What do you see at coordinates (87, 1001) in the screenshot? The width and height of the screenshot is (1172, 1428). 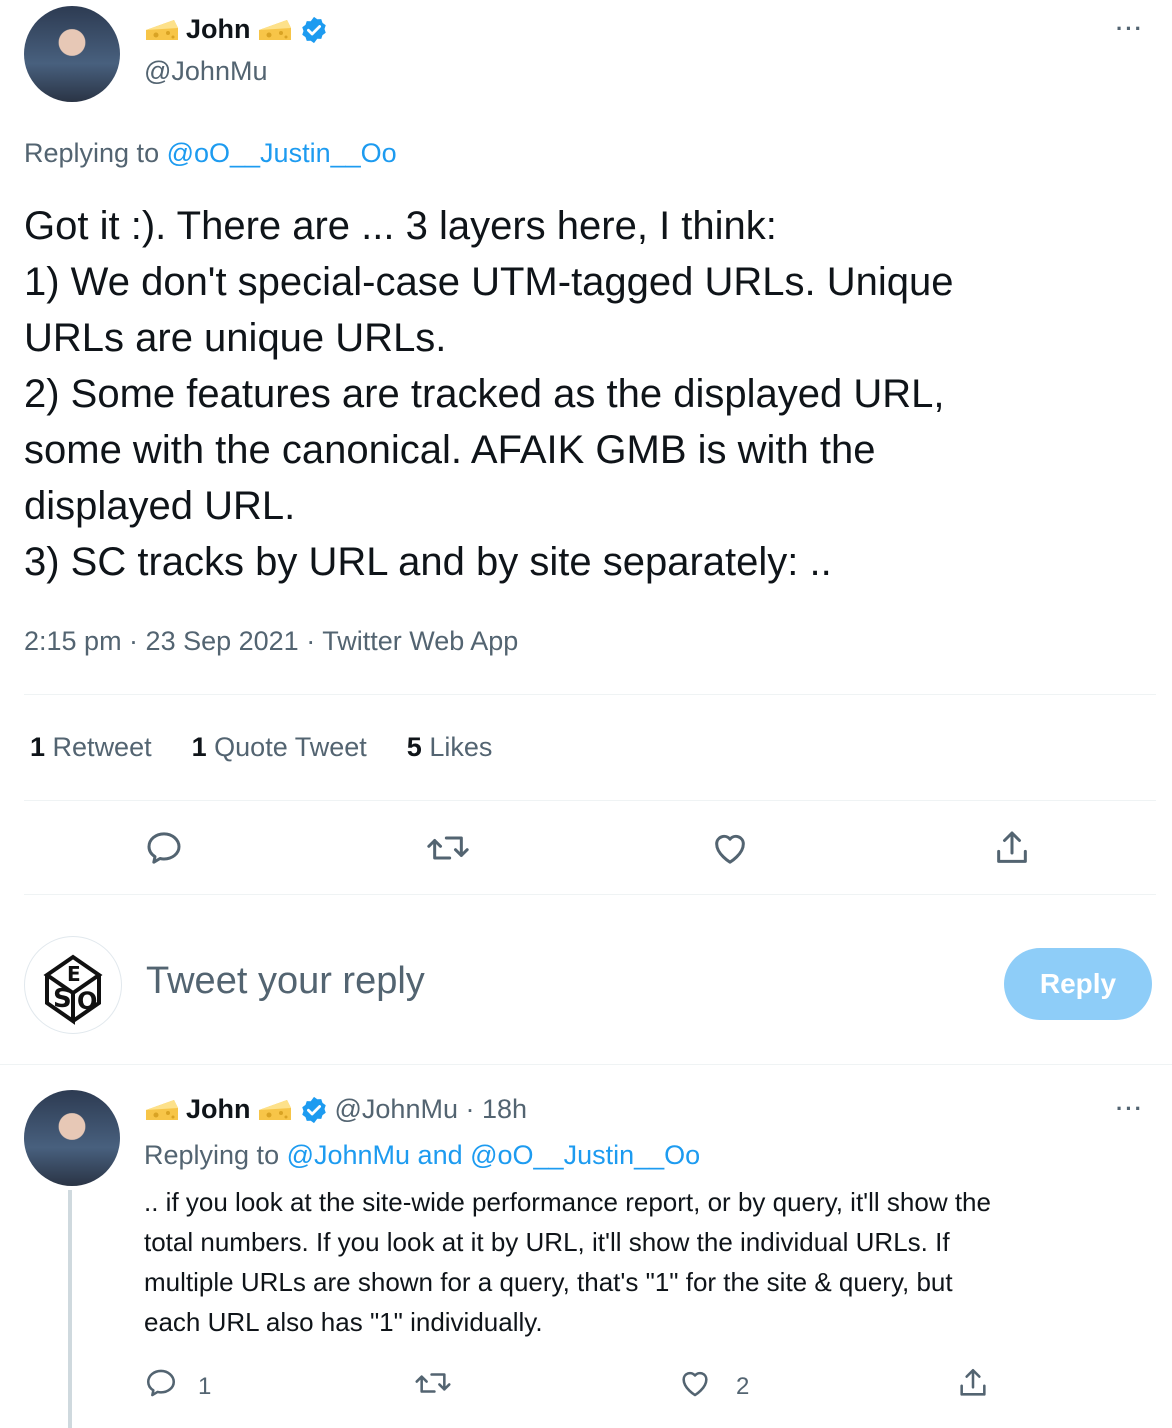 I see `svg-text: O` at bounding box center [87, 1001].